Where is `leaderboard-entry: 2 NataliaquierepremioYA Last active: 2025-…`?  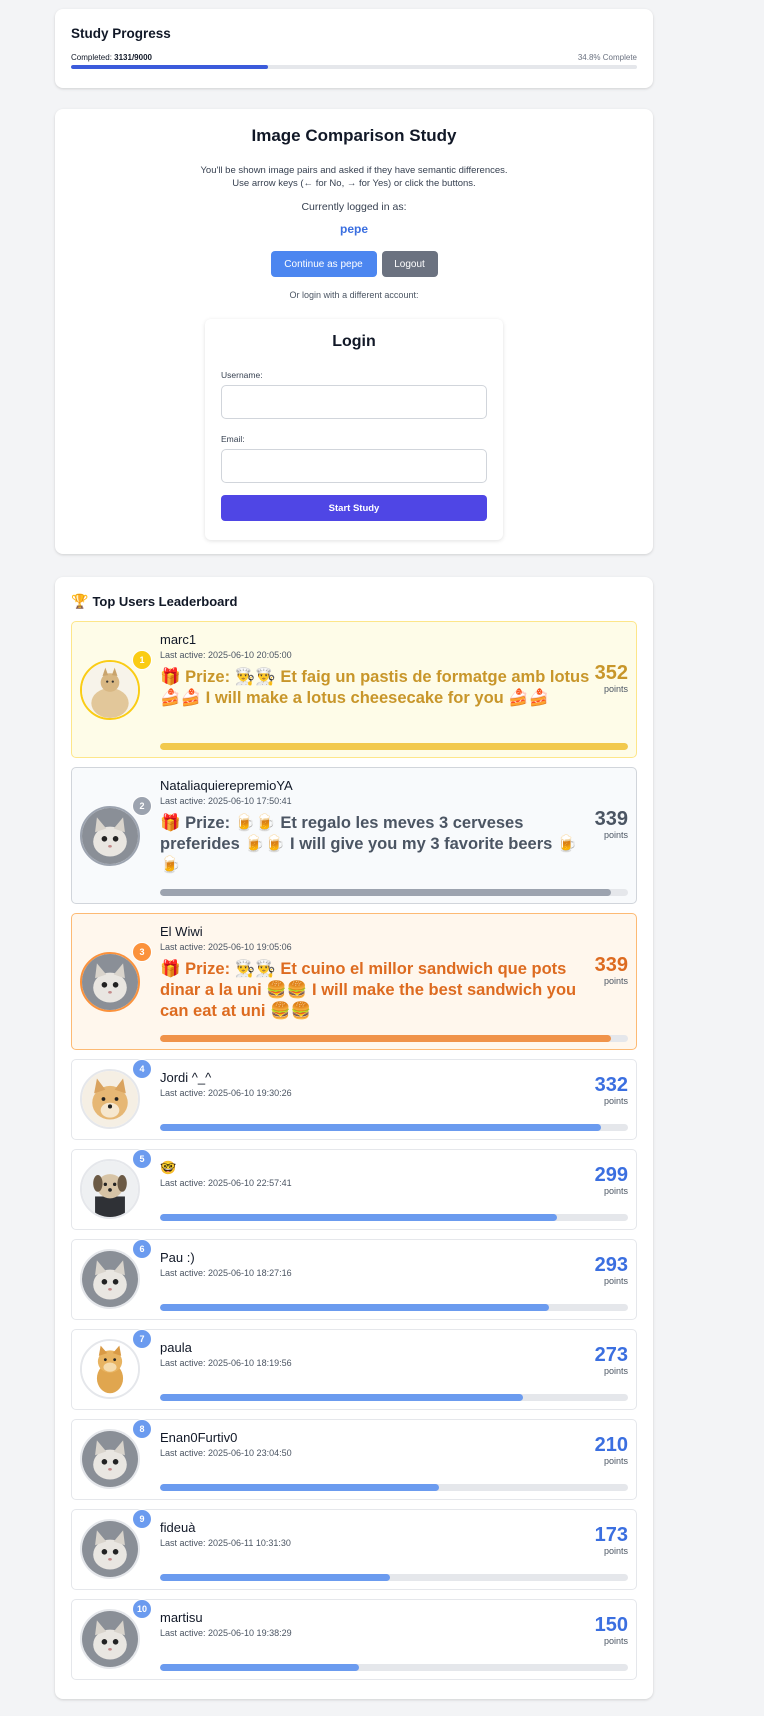 leaderboard-entry: 2 NataliaquierepremioYA Last active: 2025-… is located at coordinates (354, 835).